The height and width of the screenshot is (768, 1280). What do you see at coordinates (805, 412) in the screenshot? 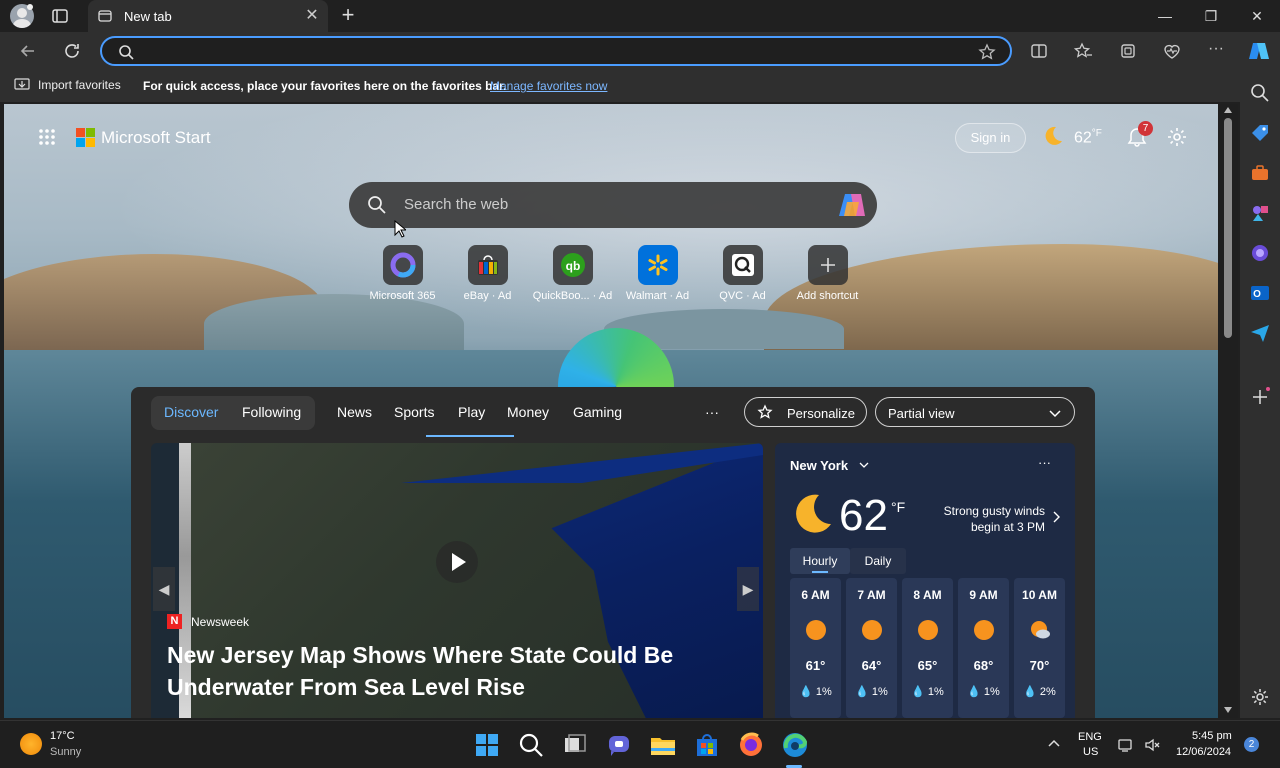
I see `personalize-button: Personalize` at bounding box center [805, 412].